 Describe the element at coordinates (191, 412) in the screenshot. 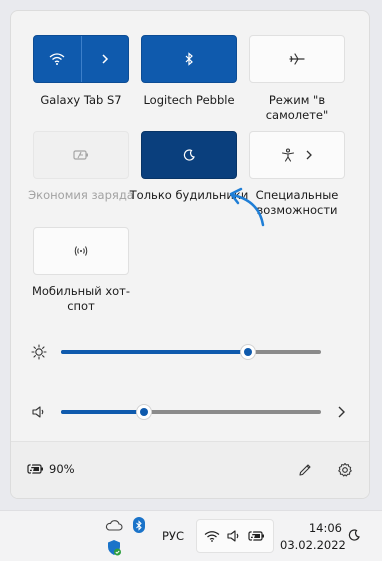

I see `volume-slider` at that location.